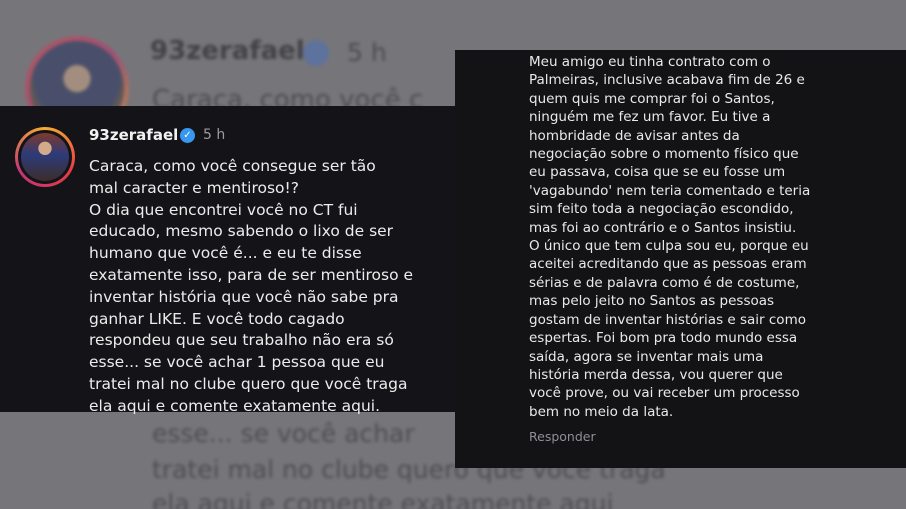 This screenshot has height=509, width=906. I want to click on avatar-ring-gap, so click(45, 157).